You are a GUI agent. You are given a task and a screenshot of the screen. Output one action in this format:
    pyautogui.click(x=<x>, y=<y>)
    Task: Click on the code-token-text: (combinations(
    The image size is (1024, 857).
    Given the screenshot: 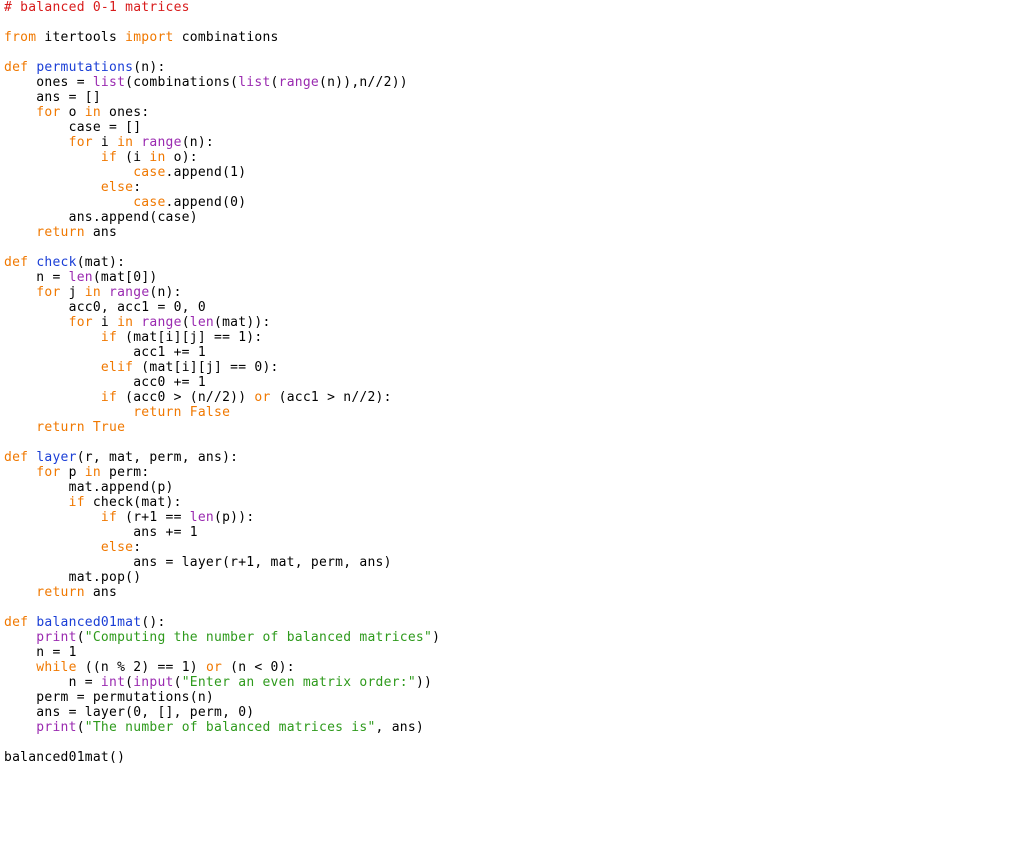 What is the action you would take?
    pyautogui.click(x=182, y=82)
    